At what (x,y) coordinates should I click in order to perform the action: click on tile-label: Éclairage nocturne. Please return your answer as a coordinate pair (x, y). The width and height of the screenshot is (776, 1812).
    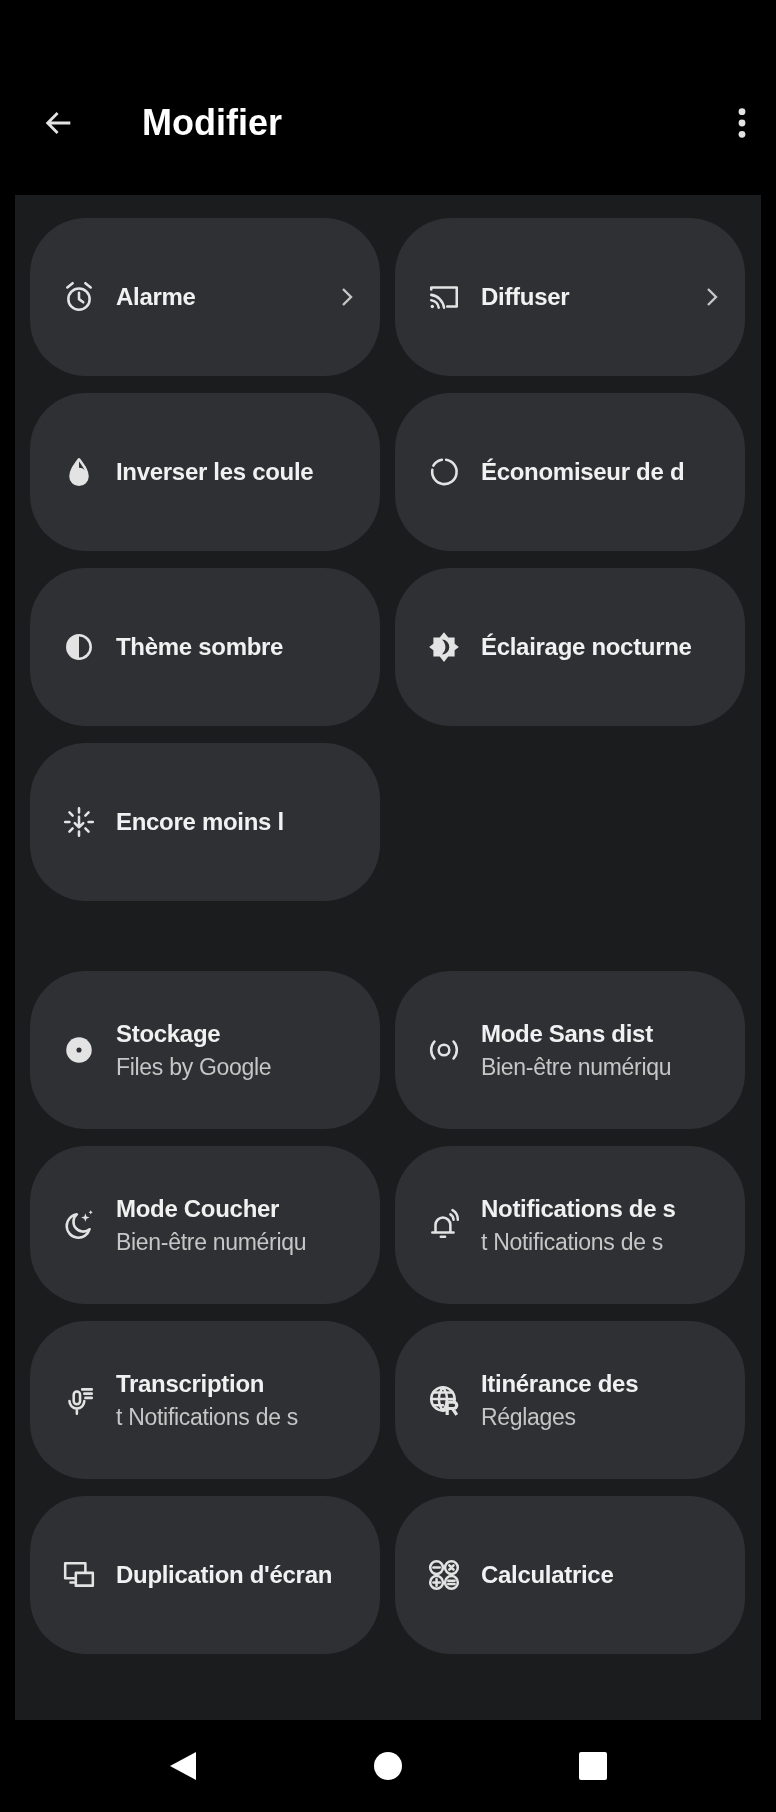
    Looking at the image, I should click on (587, 647).